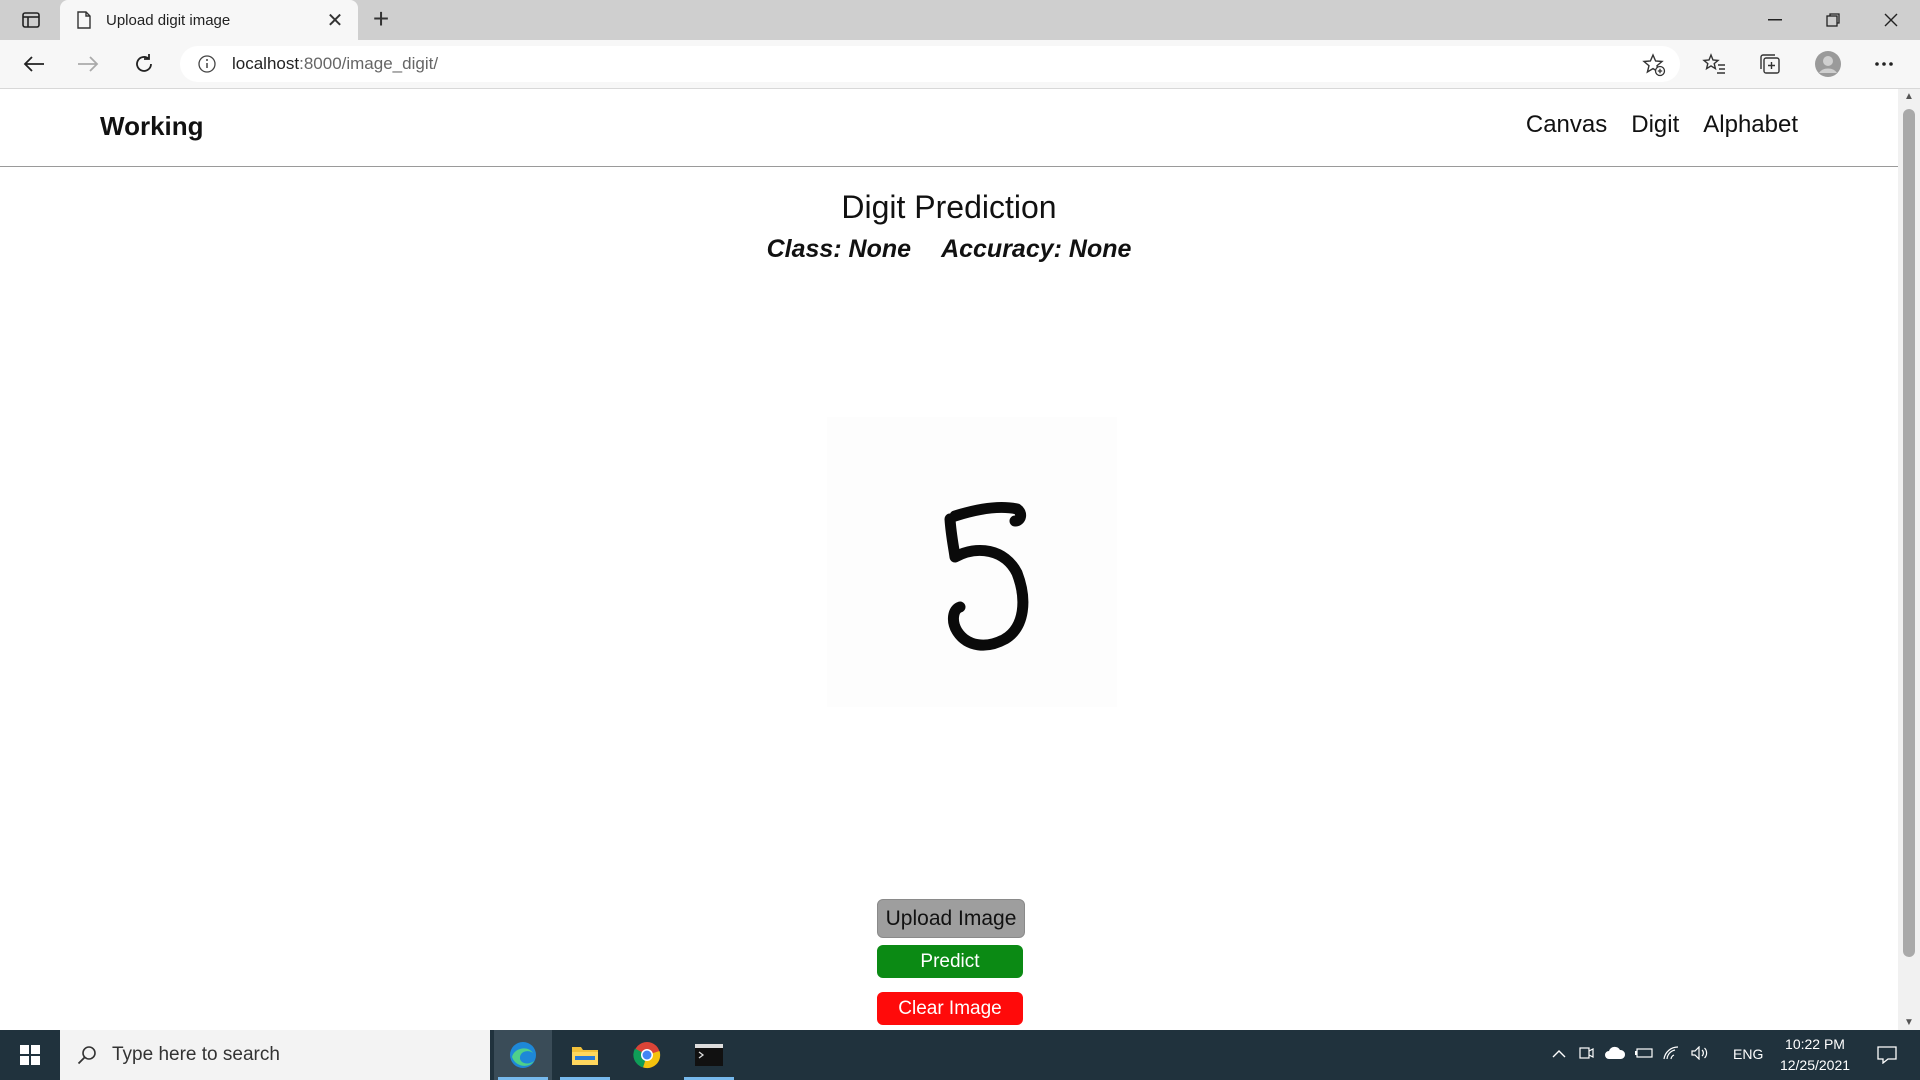 The width and height of the screenshot is (1920, 1080). Describe the element at coordinates (34, 64) in the screenshot. I see `back-arrow-icon` at that location.